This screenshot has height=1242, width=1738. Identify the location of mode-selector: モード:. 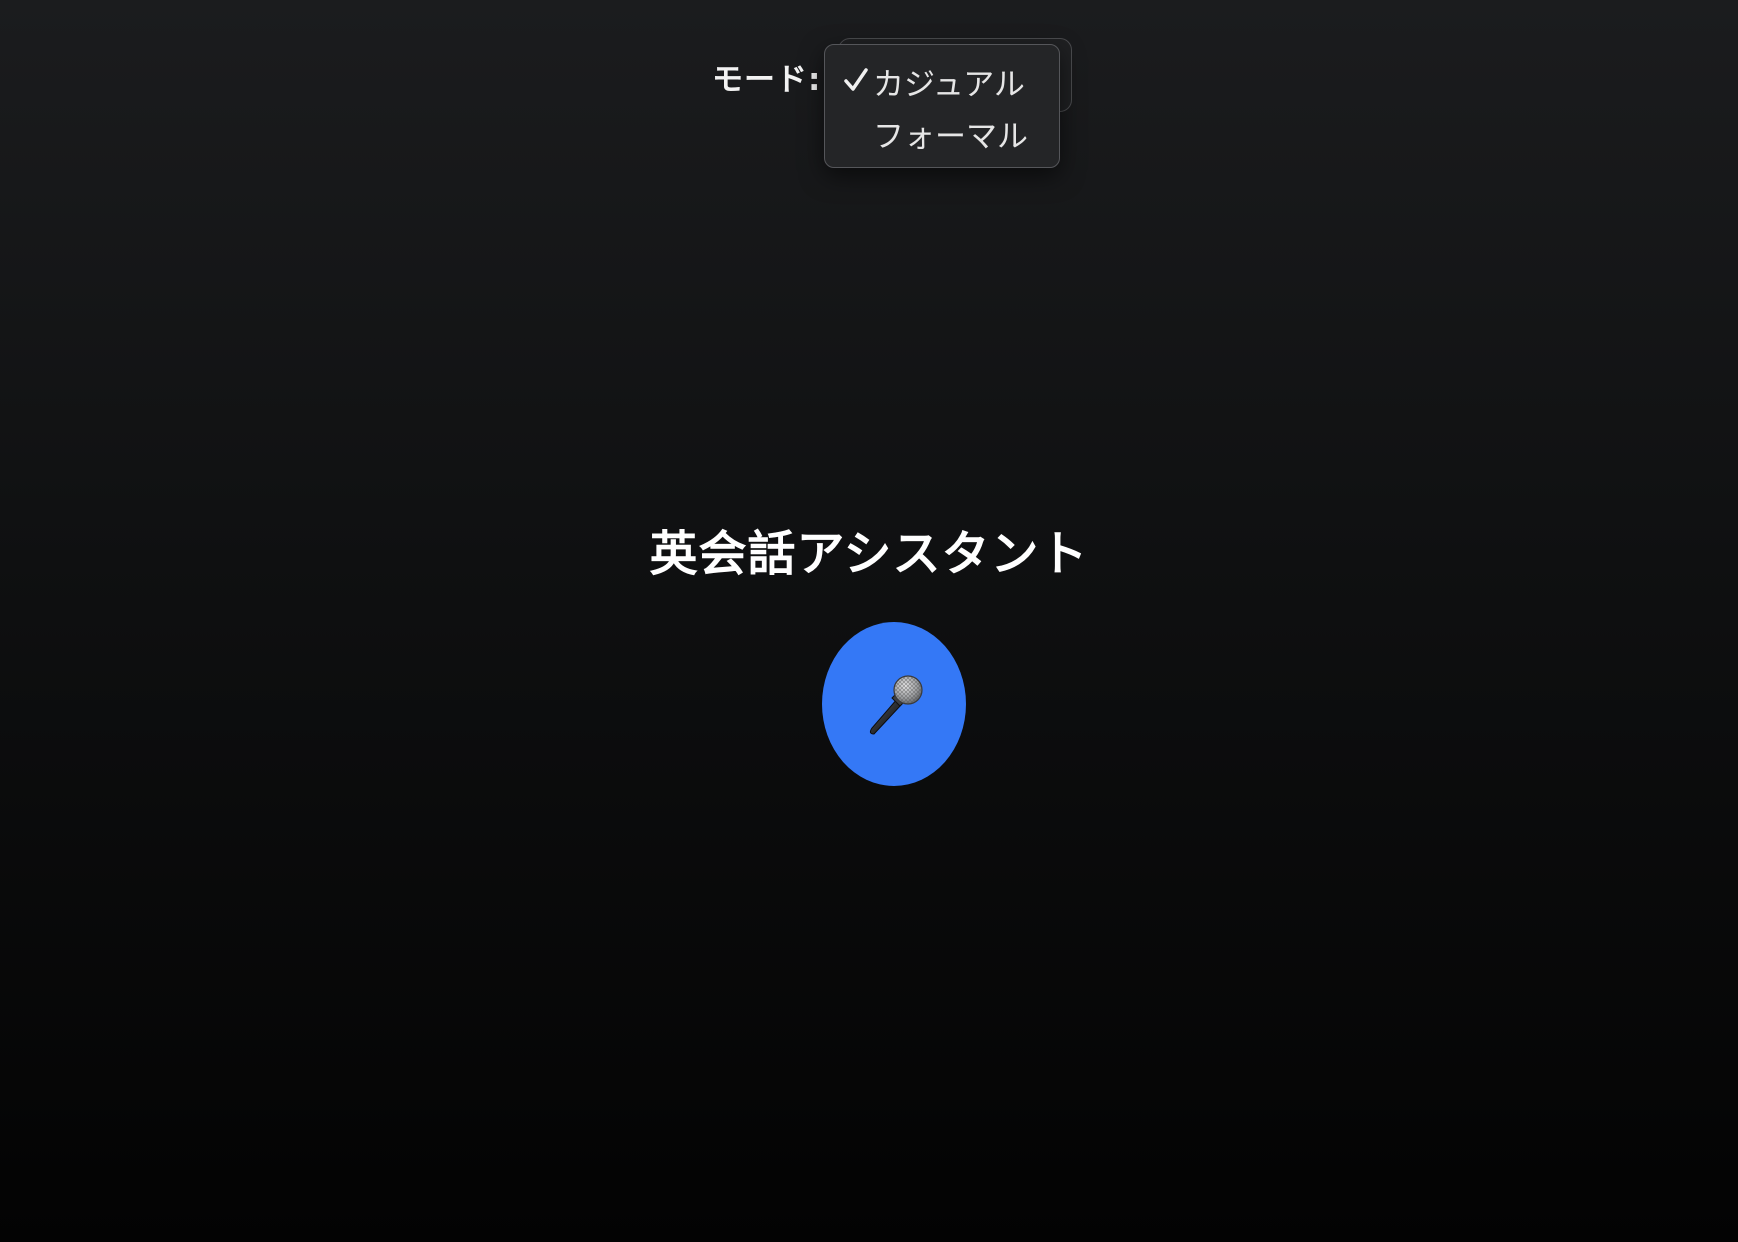
(766, 76).